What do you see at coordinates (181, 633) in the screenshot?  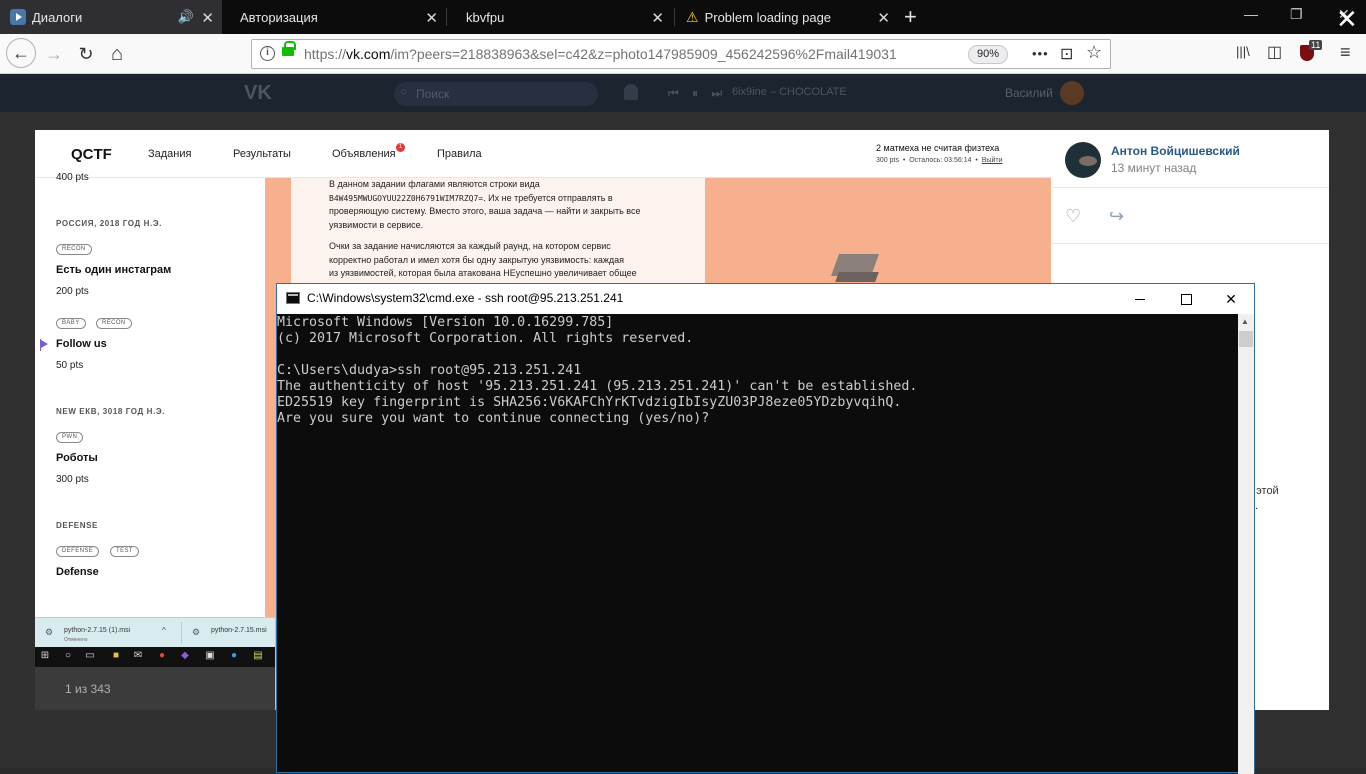 I see `download-separator` at bounding box center [181, 633].